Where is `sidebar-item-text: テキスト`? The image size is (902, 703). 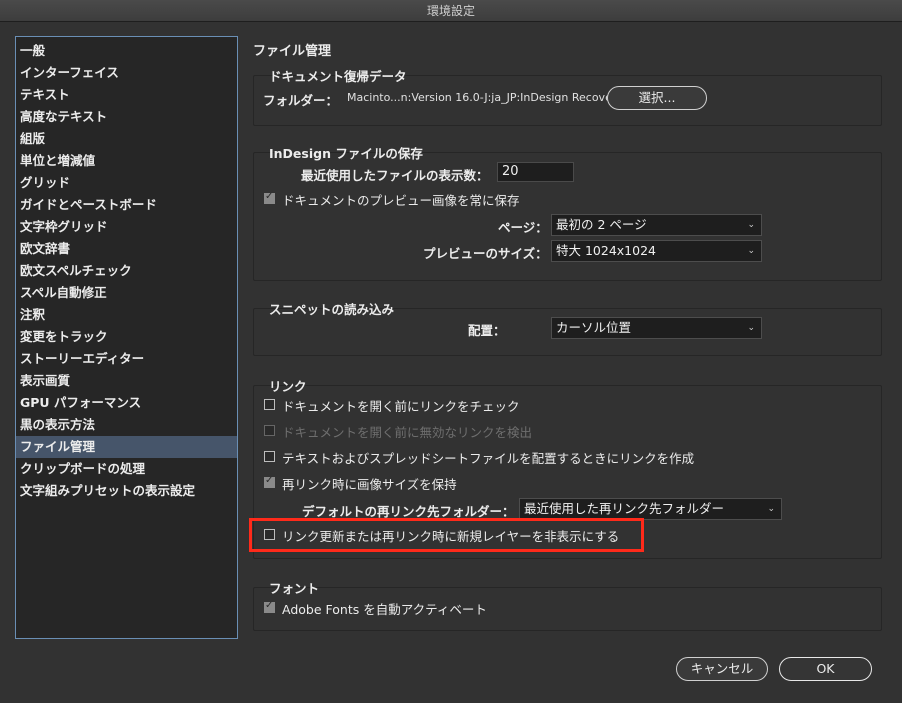
sidebar-item-text: テキスト is located at coordinates (126, 95).